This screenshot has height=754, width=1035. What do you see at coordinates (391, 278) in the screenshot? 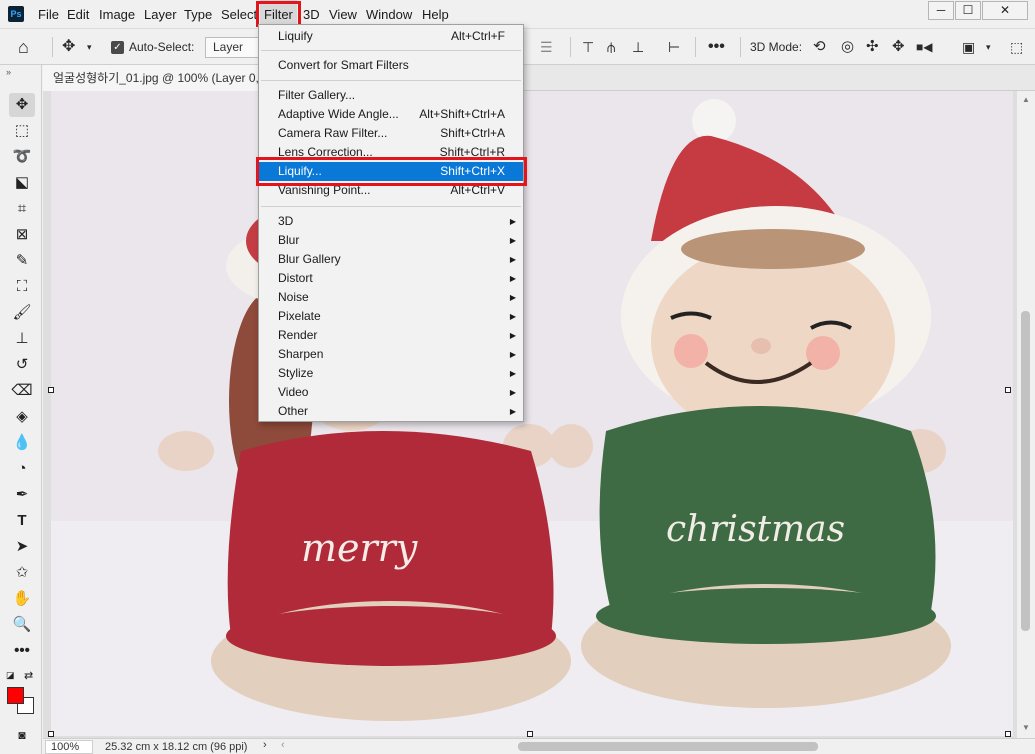
I see `menu-item-distort: Distort ▶` at bounding box center [391, 278].